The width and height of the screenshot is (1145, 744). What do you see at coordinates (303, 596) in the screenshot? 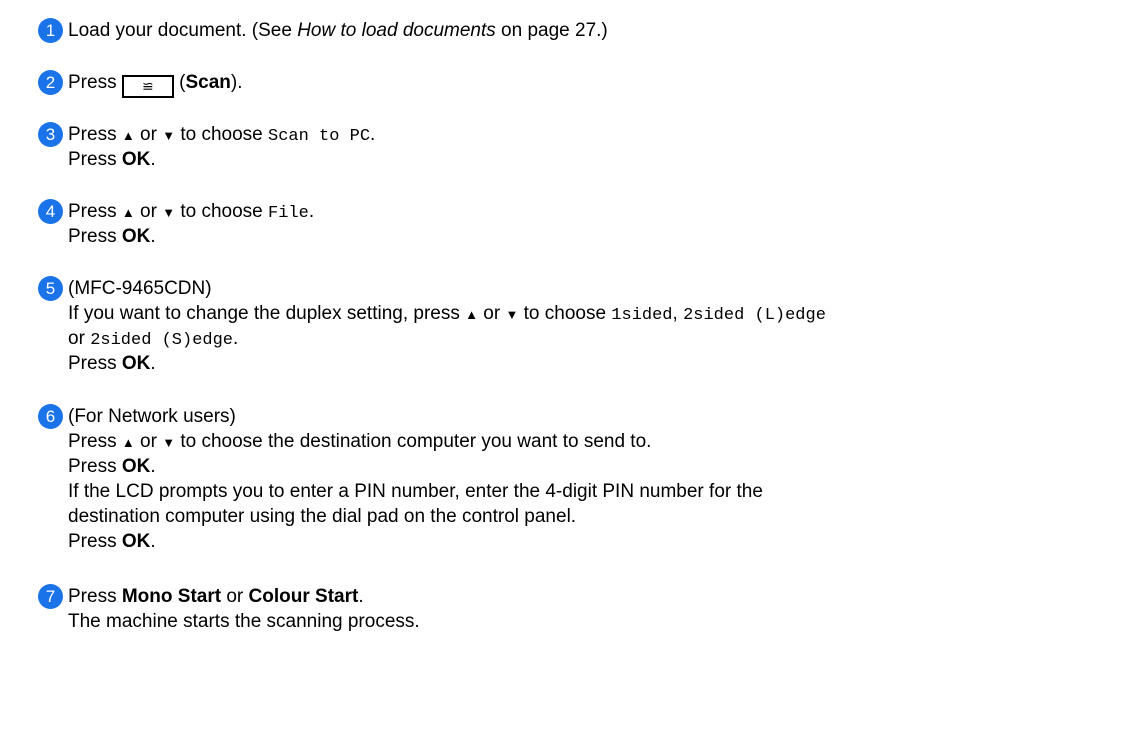
I see `colour-start-label: Colour Start` at bounding box center [303, 596].